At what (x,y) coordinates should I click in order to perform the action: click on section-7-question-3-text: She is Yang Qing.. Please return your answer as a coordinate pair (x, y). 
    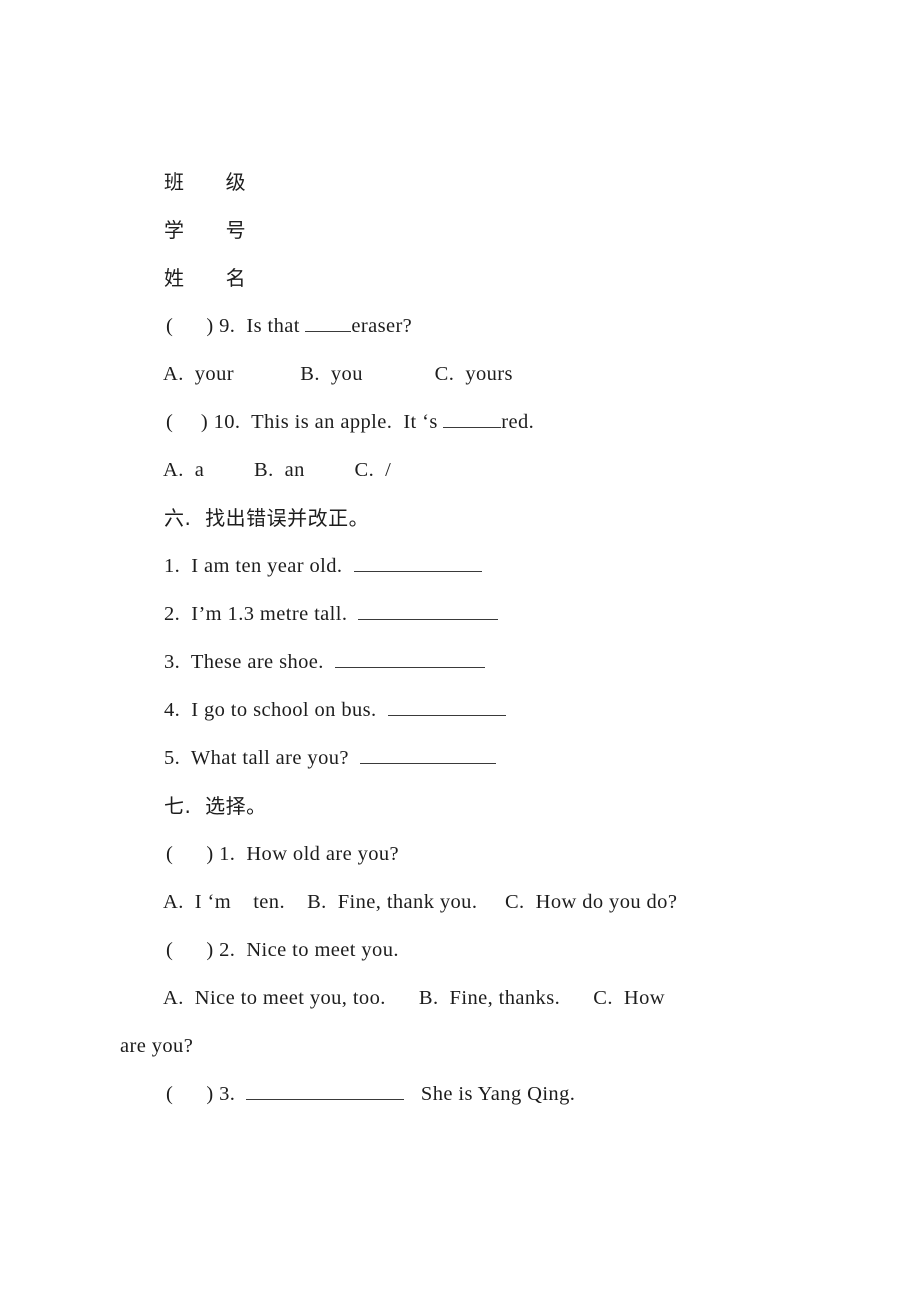
    Looking at the image, I should click on (490, 1094).